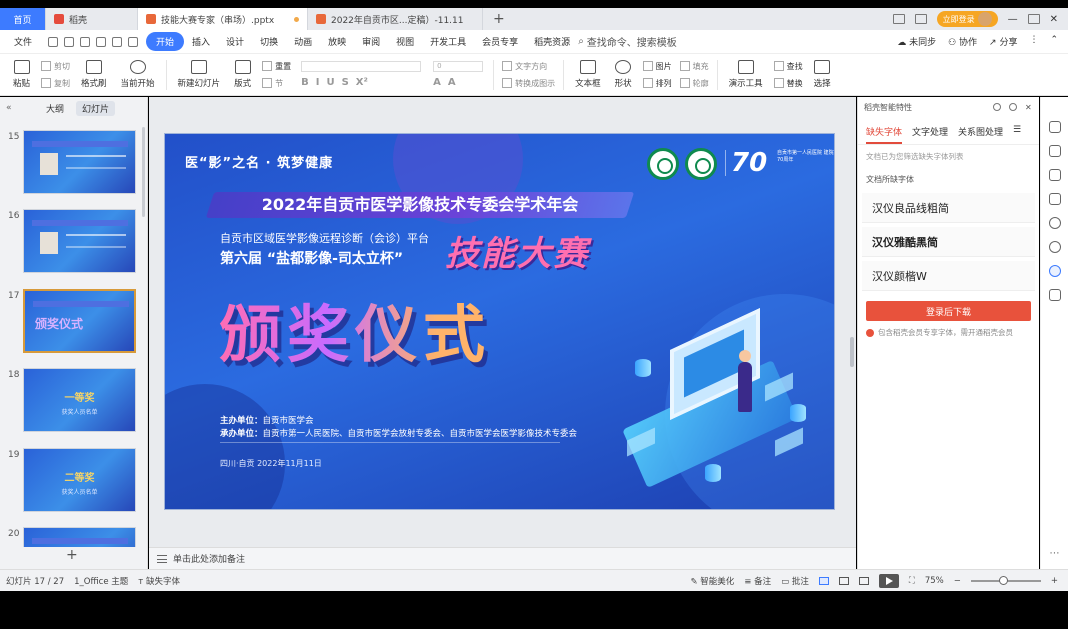 The image size is (1068, 629). What do you see at coordinates (694, 83) in the screenshot?
I see `outline-button: 轮廓` at bounding box center [694, 83].